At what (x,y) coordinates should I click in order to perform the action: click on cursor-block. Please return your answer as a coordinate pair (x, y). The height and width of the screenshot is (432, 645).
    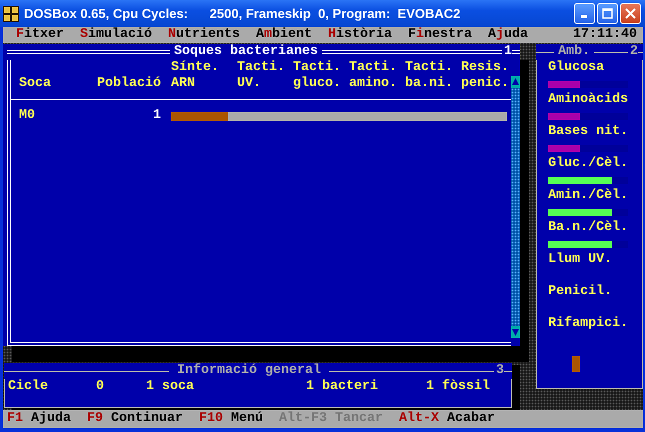
    Looking at the image, I should click on (576, 364).